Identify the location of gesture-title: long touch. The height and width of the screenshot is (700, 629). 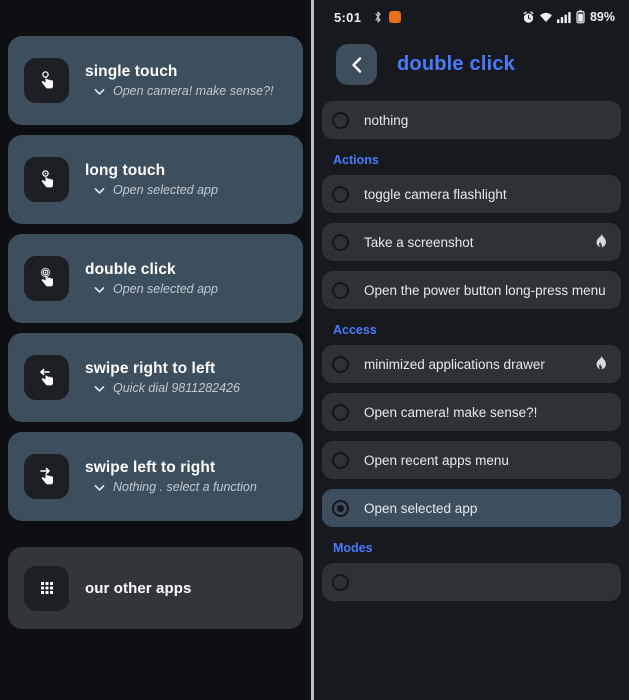
(125, 170).